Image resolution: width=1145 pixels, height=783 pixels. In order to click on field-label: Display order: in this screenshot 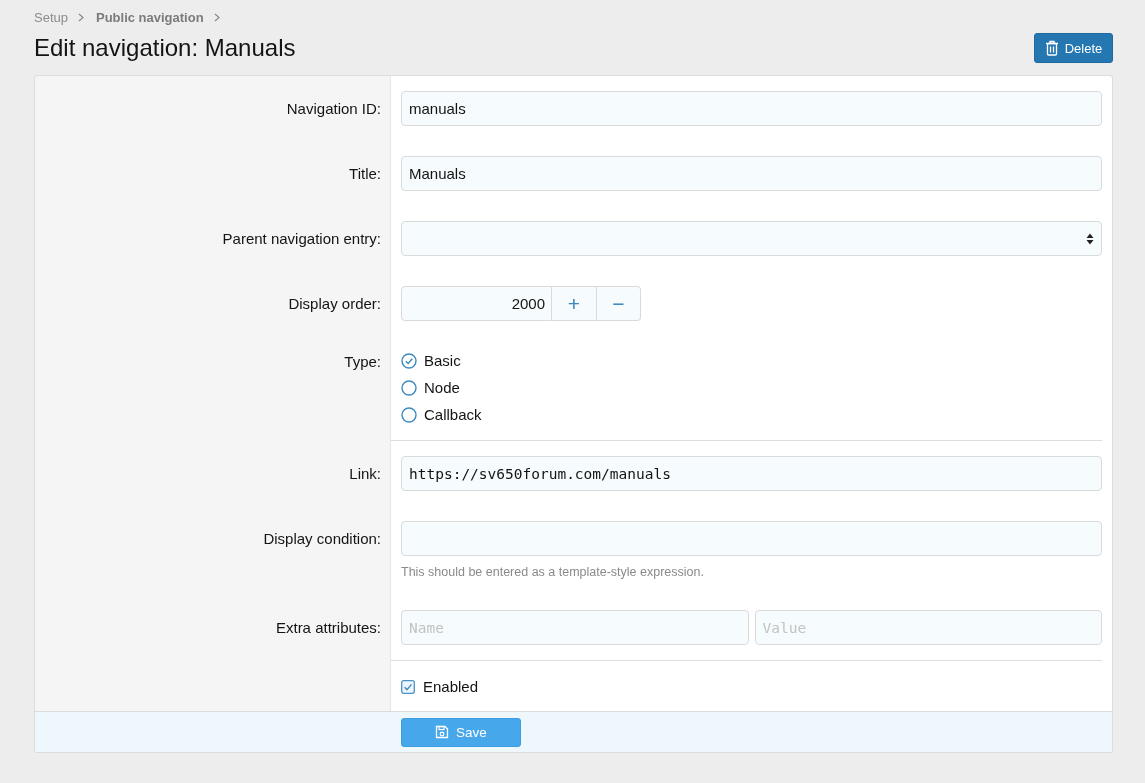, I will do `click(334, 304)`.